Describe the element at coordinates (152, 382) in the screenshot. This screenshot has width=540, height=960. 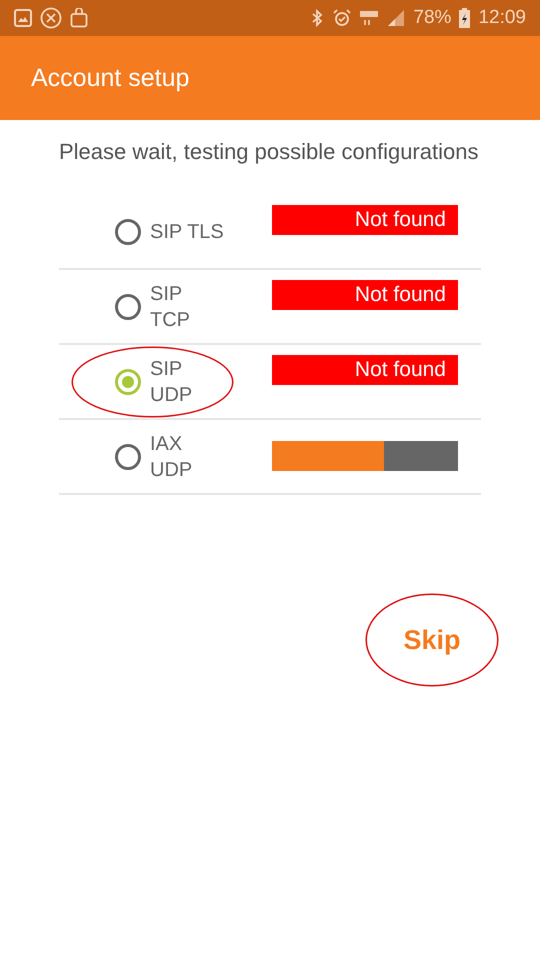
I see `protocol-option: SIP UDP` at that location.